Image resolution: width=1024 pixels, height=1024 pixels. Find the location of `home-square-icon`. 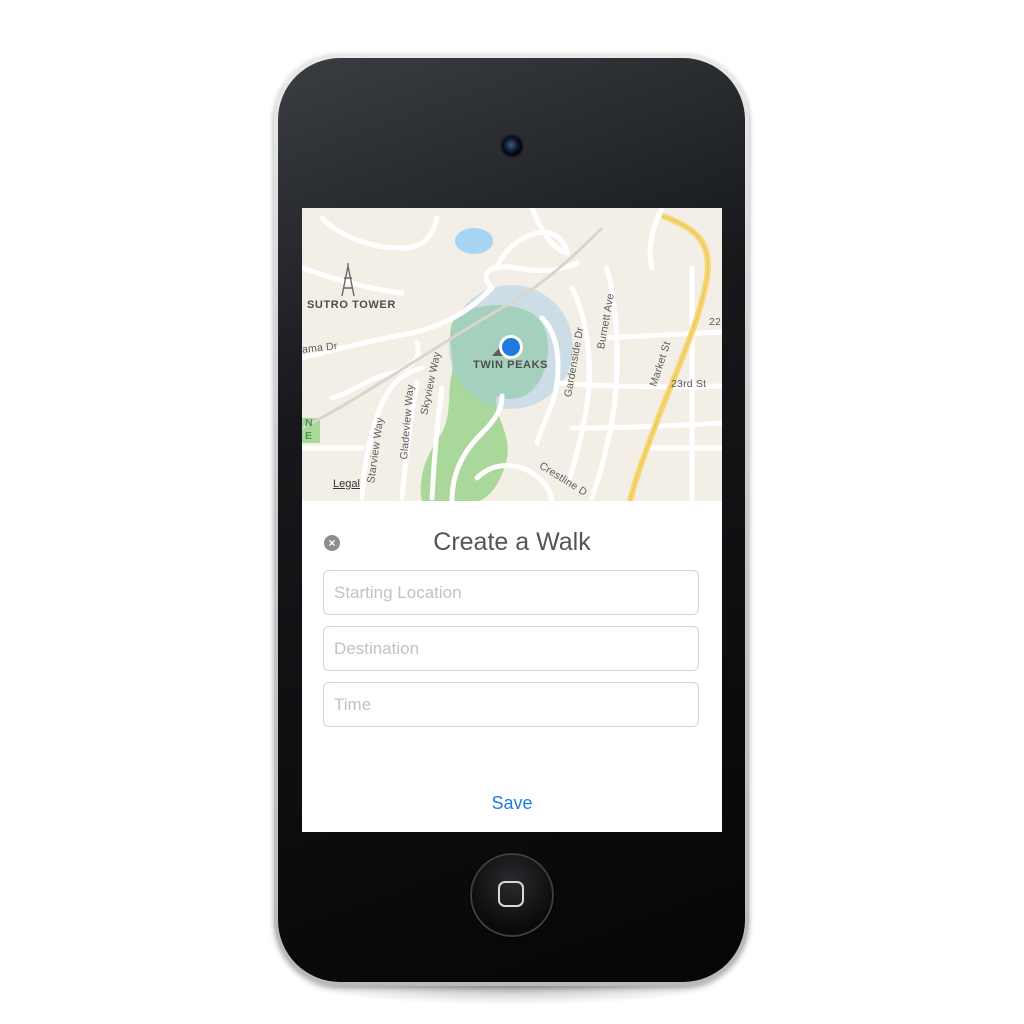

home-square-icon is located at coordinates (511, 894).